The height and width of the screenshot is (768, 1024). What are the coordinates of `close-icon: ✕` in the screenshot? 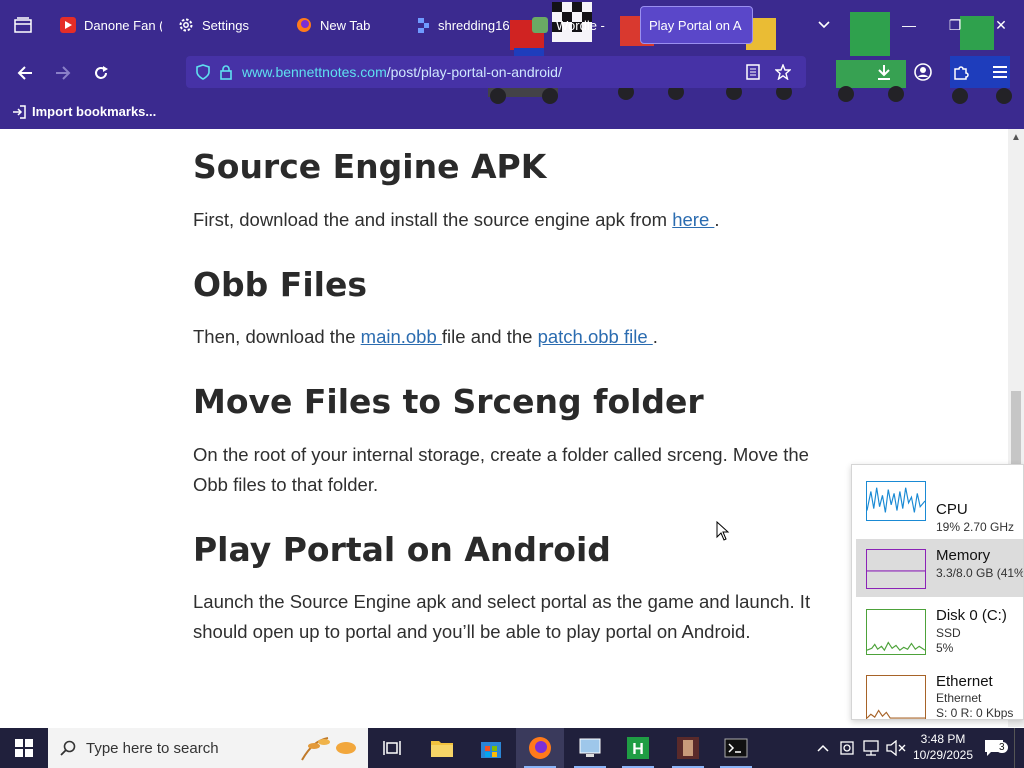 It's located at (1001, 24).